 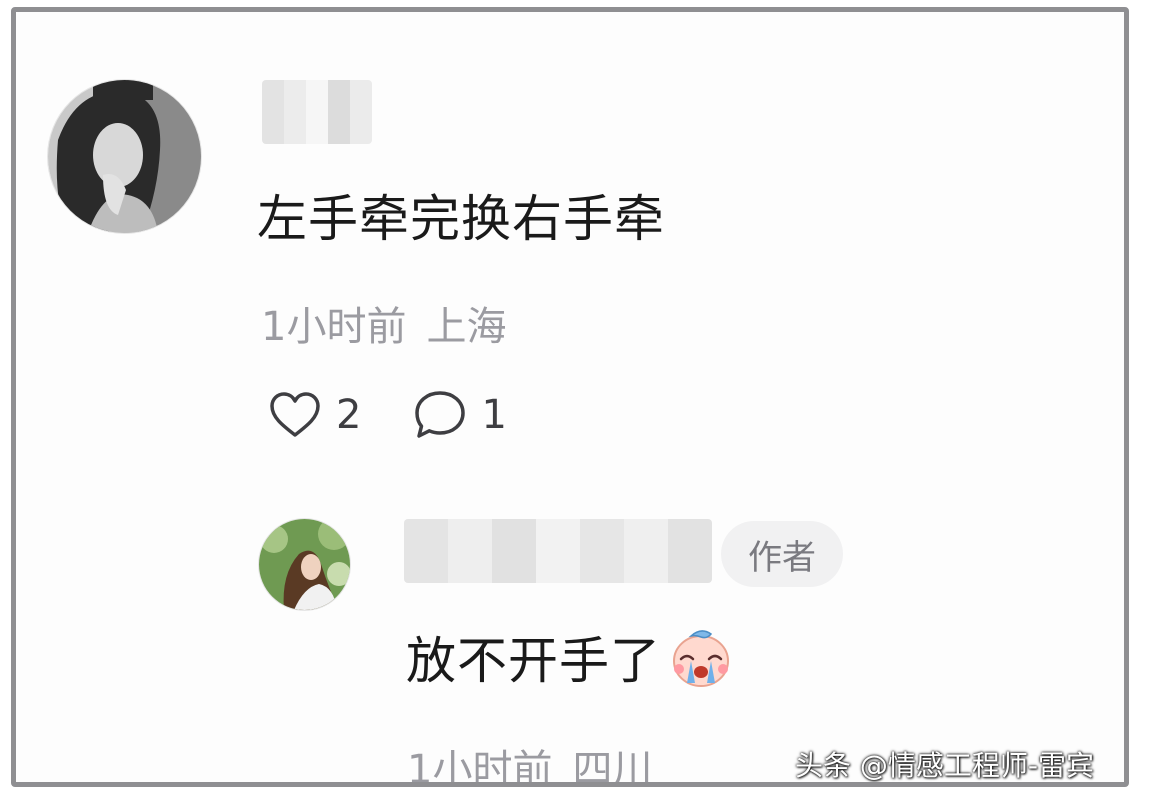 What do you see at coordinates (295, 415) in the screenshot?
I see `heart-outline-icon` at bounding box center [295, 415].